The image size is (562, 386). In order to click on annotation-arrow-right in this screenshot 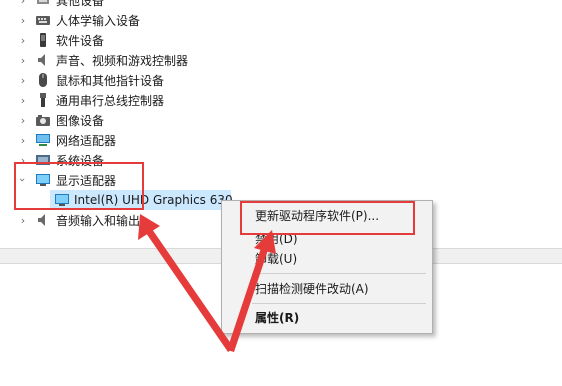, I will do `click(251, 291)`.